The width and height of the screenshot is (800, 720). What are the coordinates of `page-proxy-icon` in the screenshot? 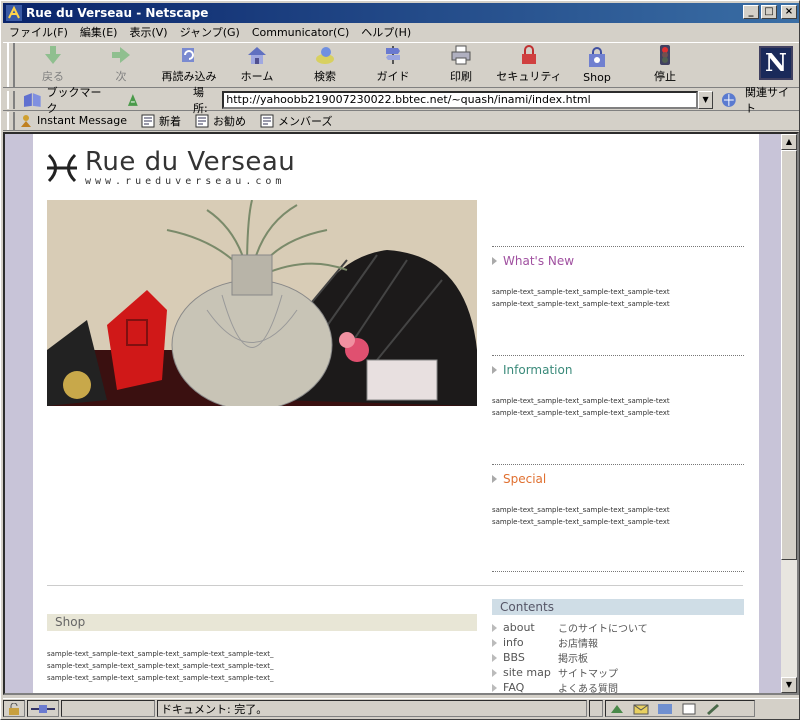 It's located at (133, 100).